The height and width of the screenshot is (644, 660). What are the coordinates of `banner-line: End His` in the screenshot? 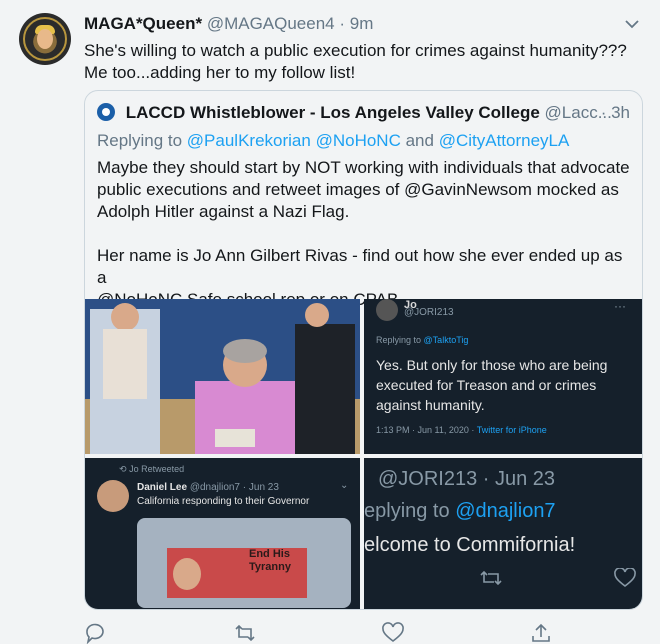 It's located at (269, 554).